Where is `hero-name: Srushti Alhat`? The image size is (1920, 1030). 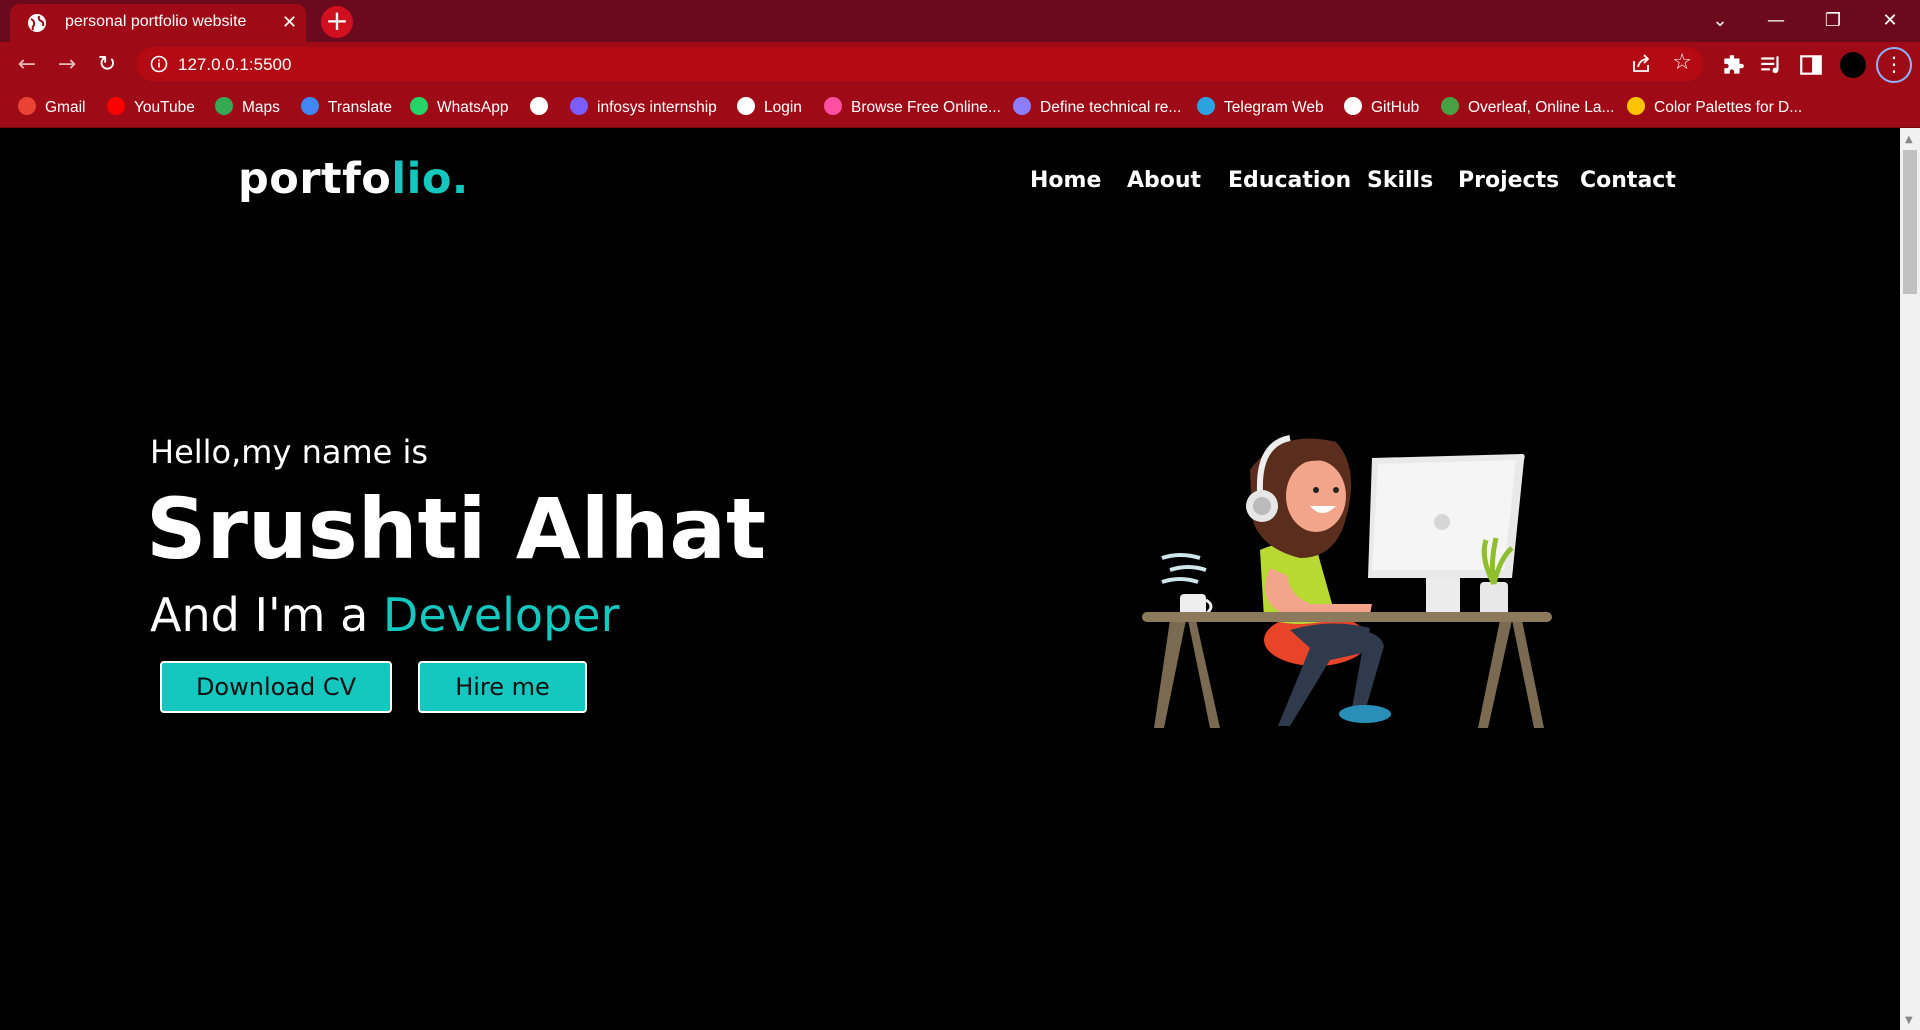
hero-name: Srushti Alhat is located at coordinates (456, 529).